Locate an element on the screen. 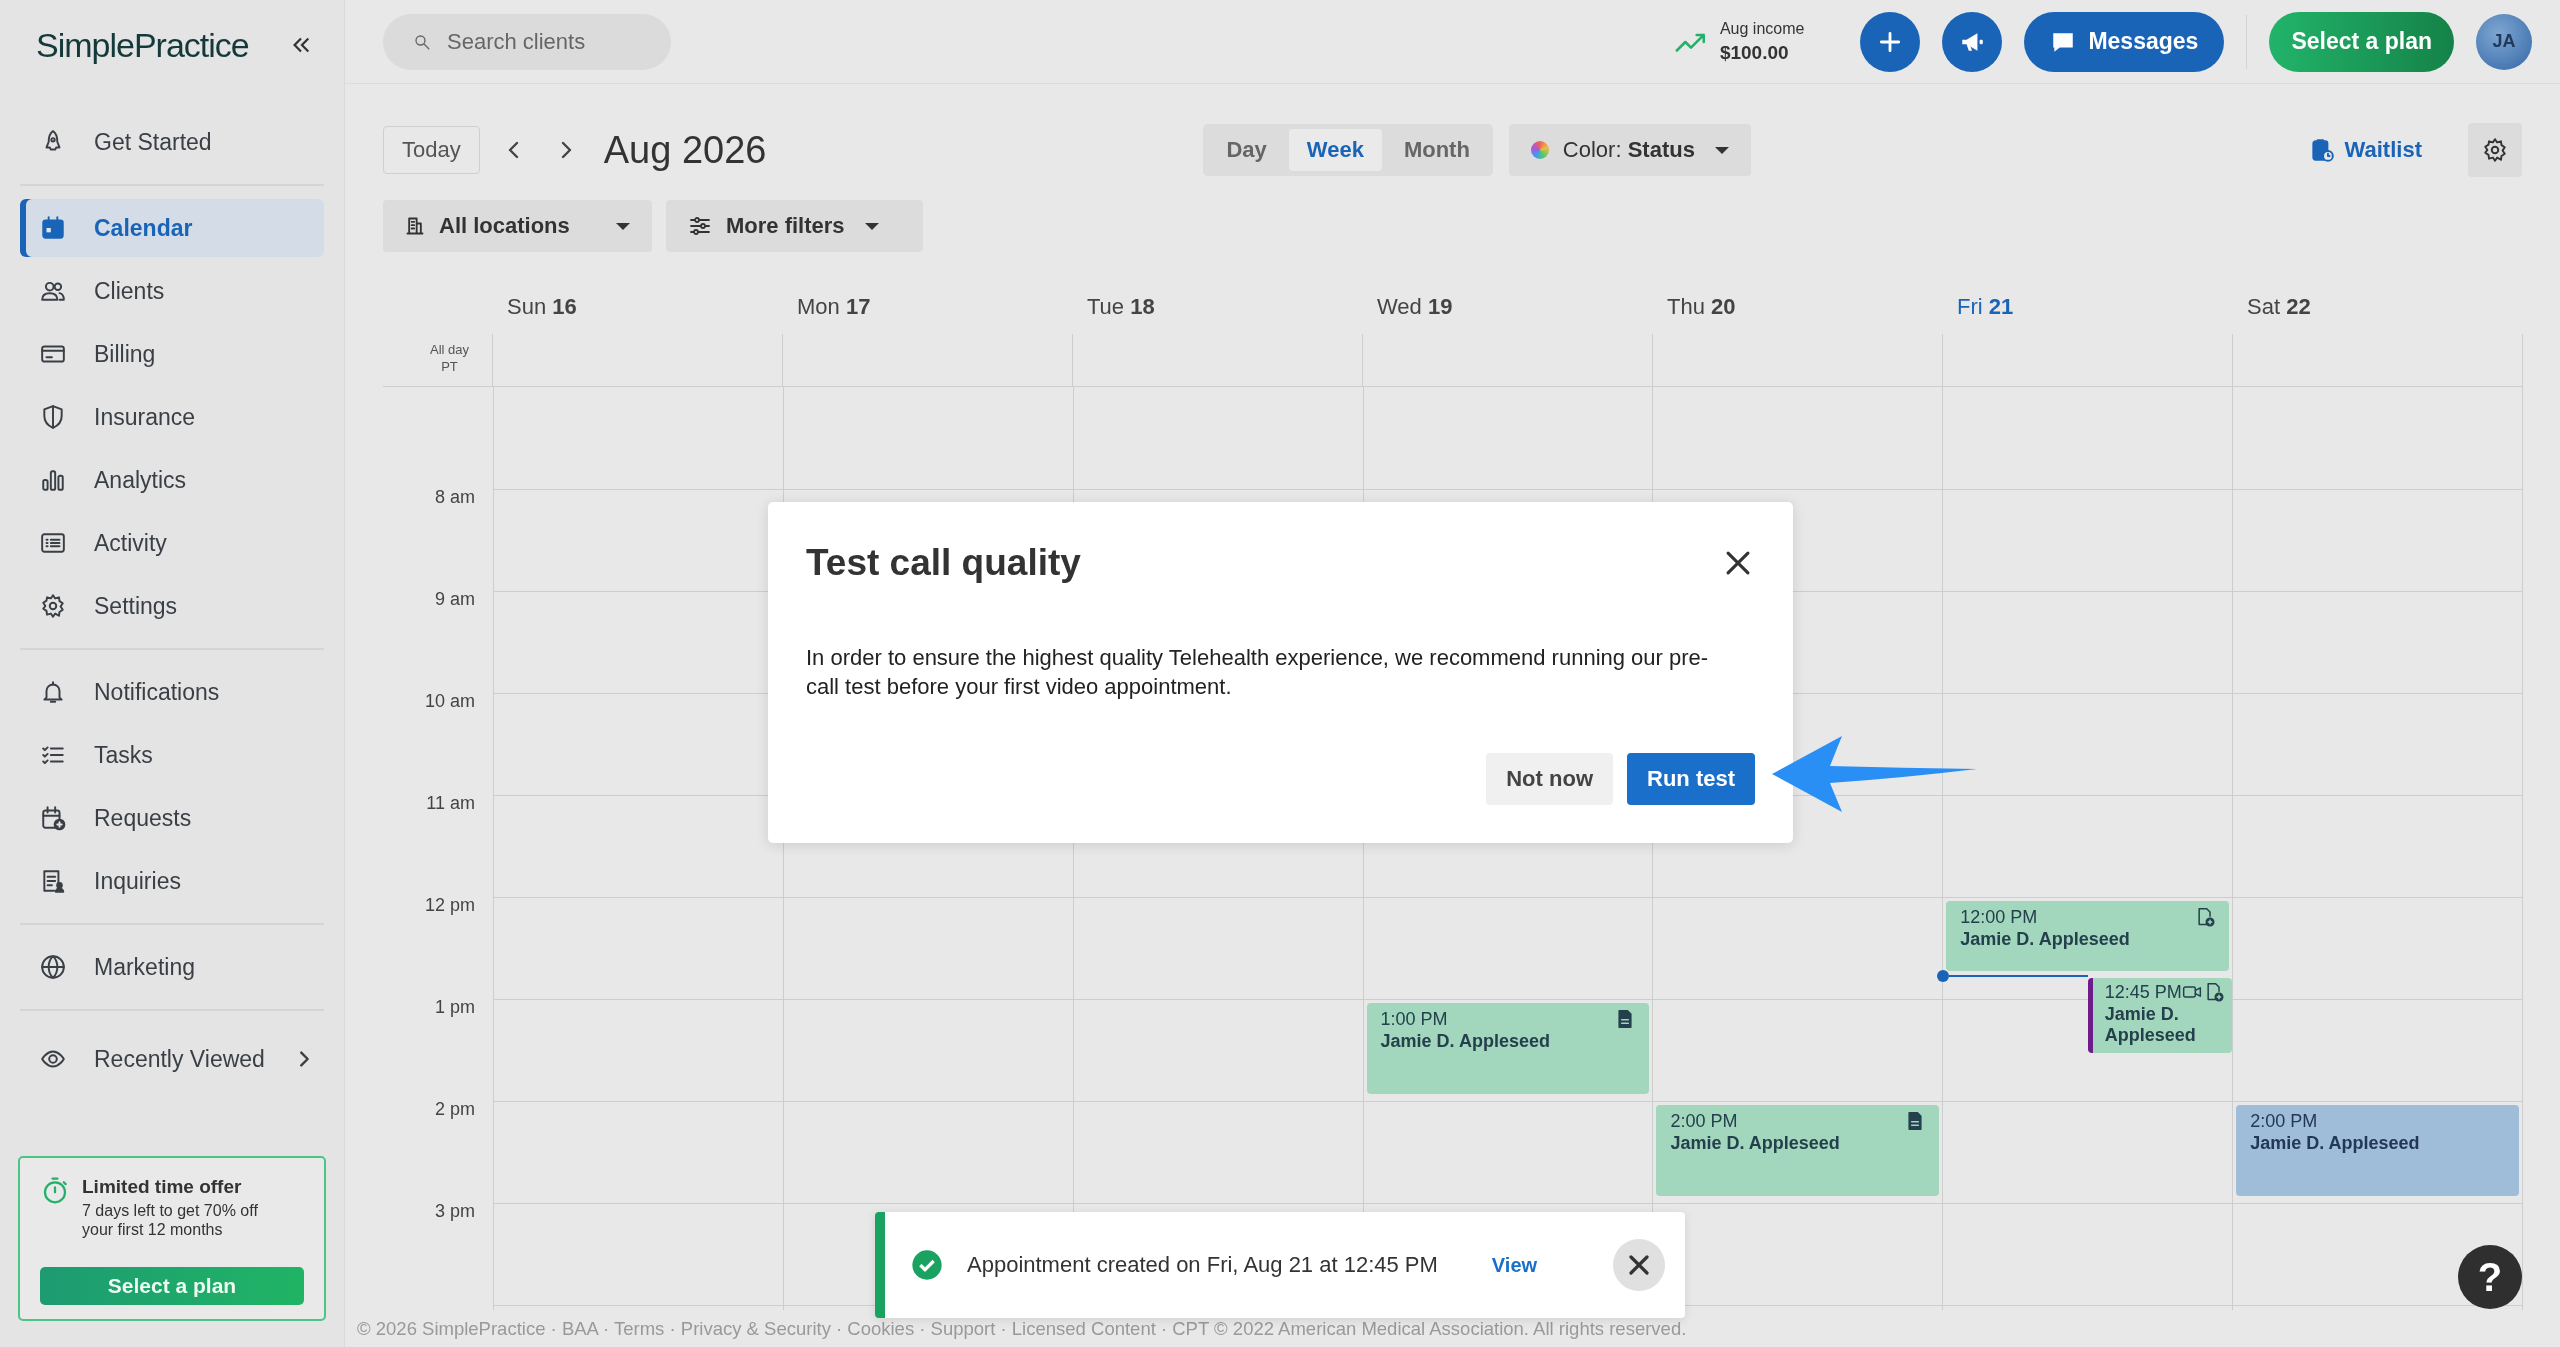  calendar-icon is located at coordinates (53, 228).